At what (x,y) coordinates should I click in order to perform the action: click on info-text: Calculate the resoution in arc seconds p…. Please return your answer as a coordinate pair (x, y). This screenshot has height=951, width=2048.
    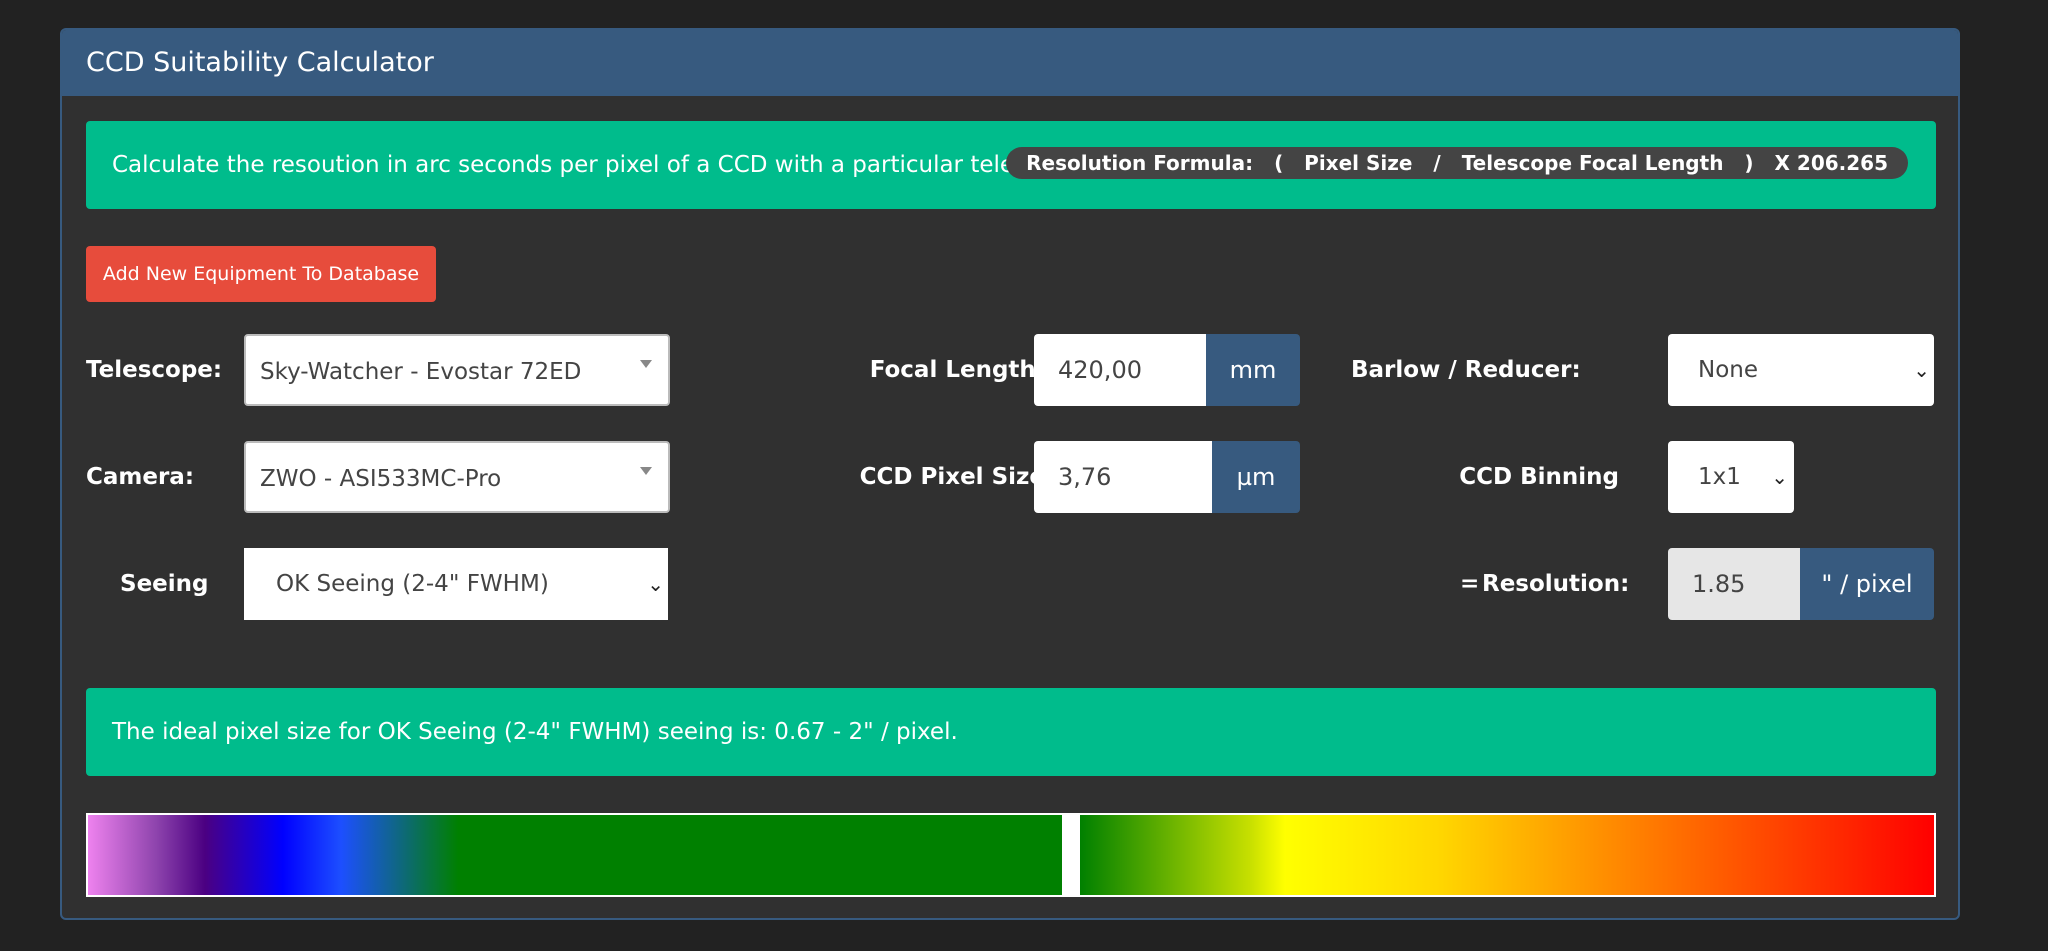
    Looking at the image, I should click on (600, 165).